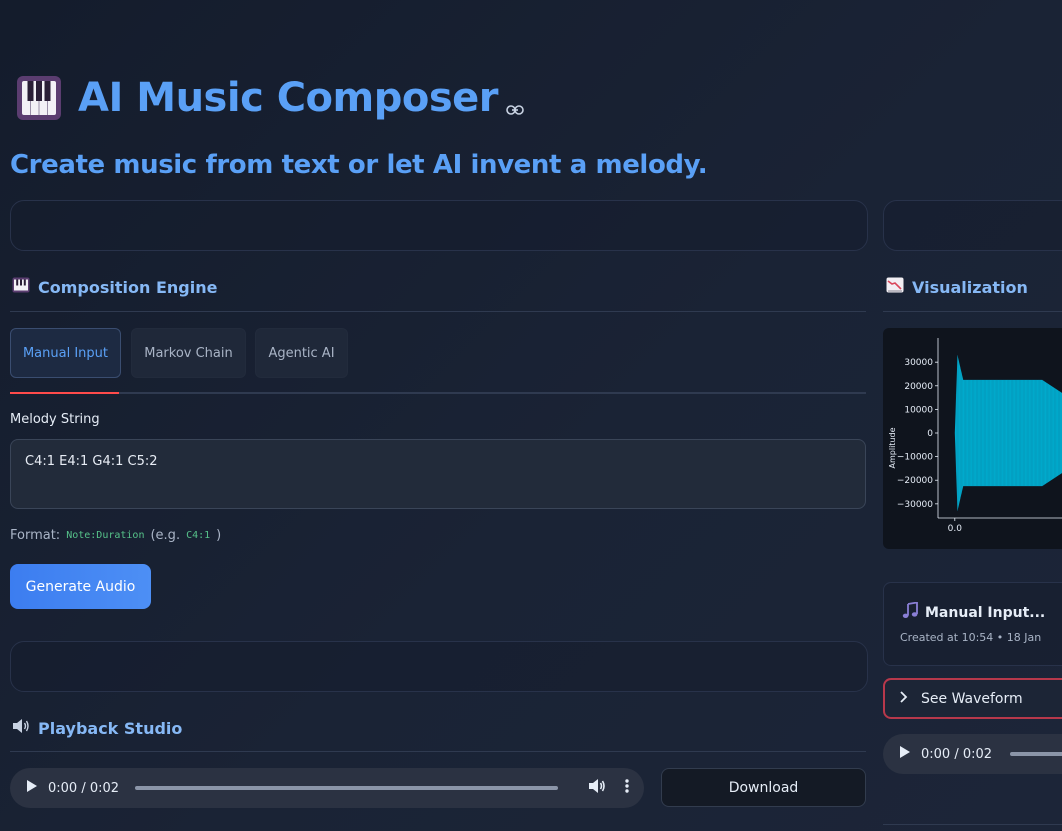 Image resolution: width=1062 pixels, height=831 pixels. Describe the element at coordinates (918, 363) in the screenshot. I see `y-tick-label: 30000` at that location.